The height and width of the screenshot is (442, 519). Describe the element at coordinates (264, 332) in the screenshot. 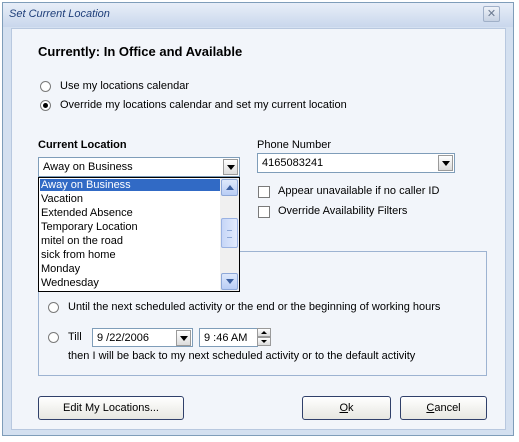

I see `spin-up-icon` at that location.